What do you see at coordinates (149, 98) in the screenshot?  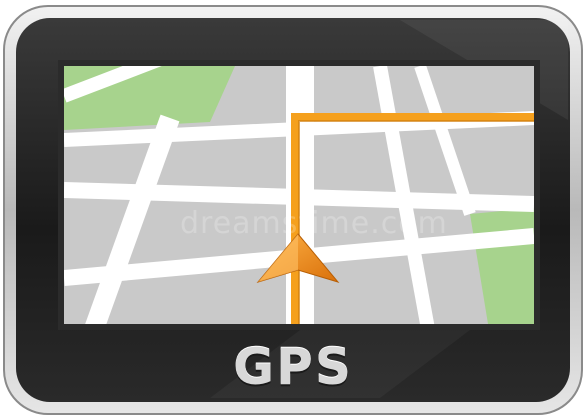 I see `park-top-left` at bounding box center [149, 98].